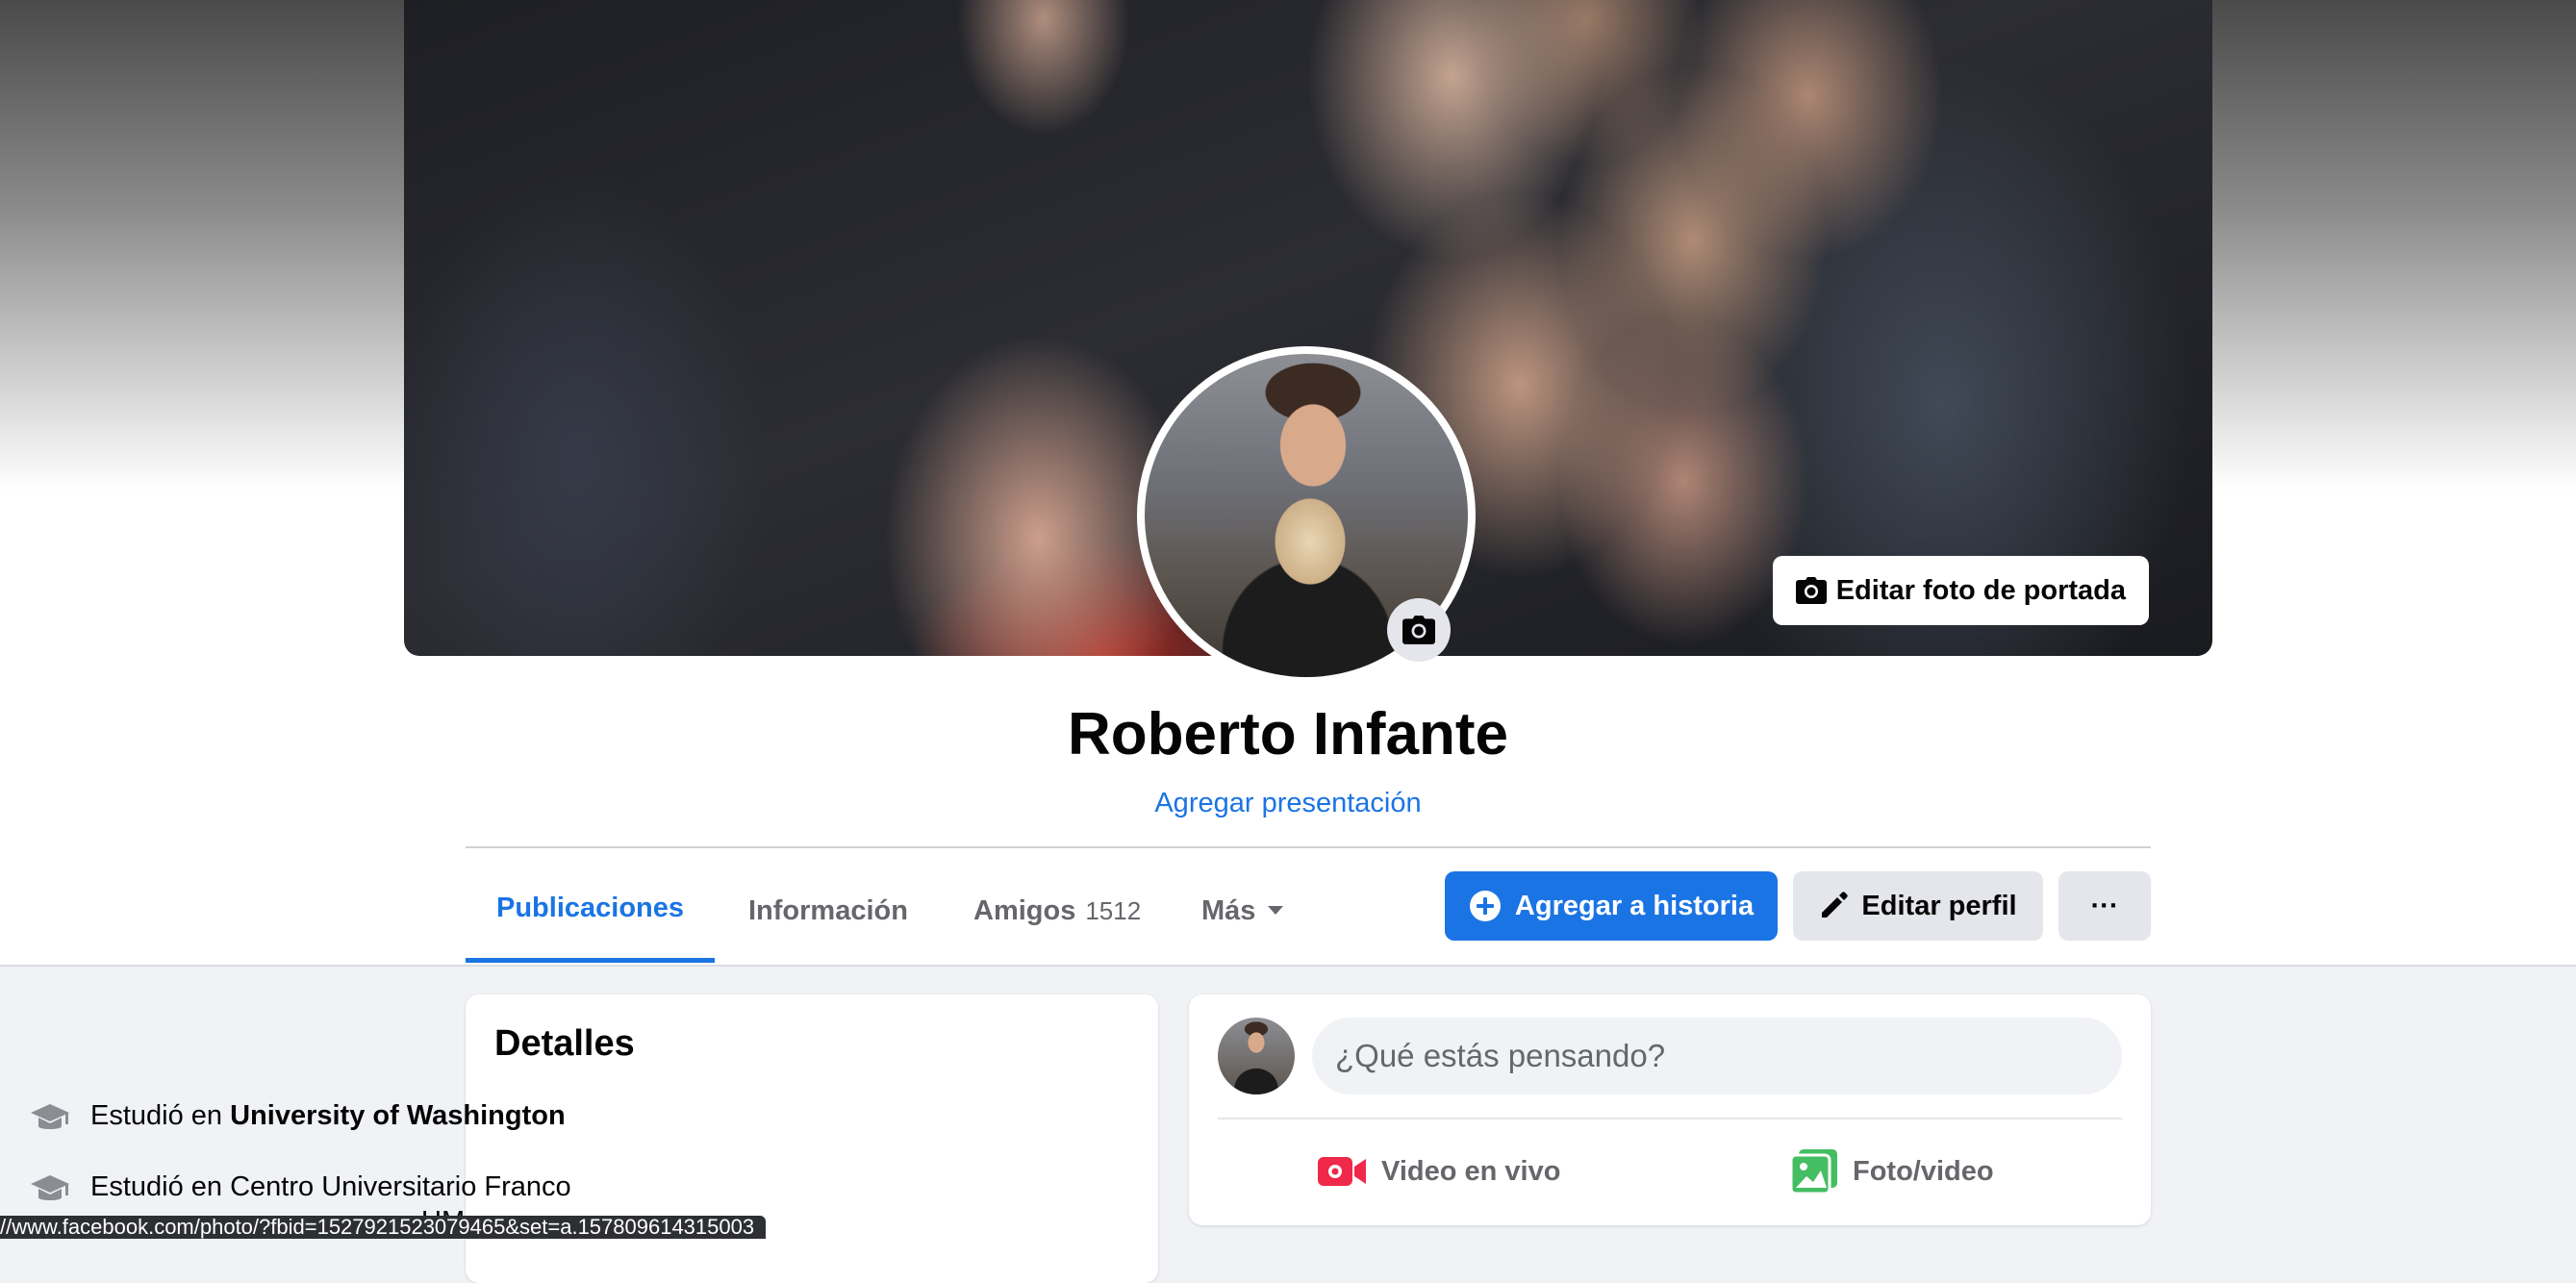 The image size is (2576, 1283). I want to click on tab-label: Publicaciones, so click(590, 908).